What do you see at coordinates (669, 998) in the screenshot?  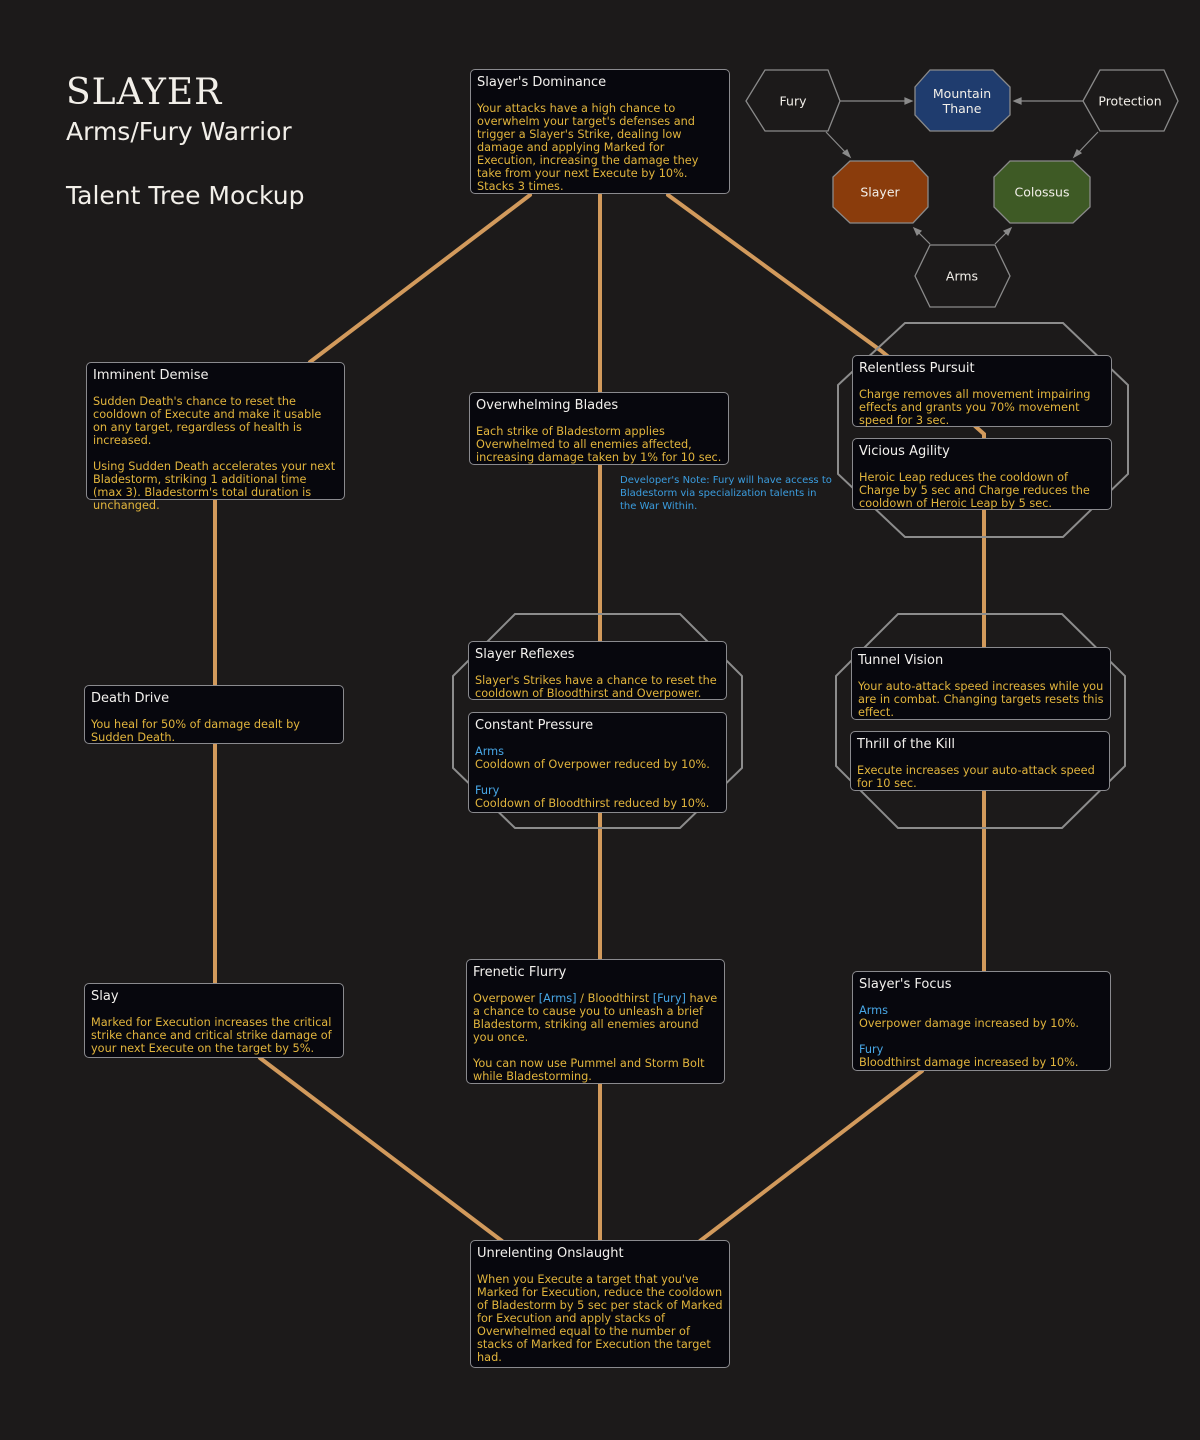 I see `spec-tag-fury: [Fury]` at bounding box center [669, 998].